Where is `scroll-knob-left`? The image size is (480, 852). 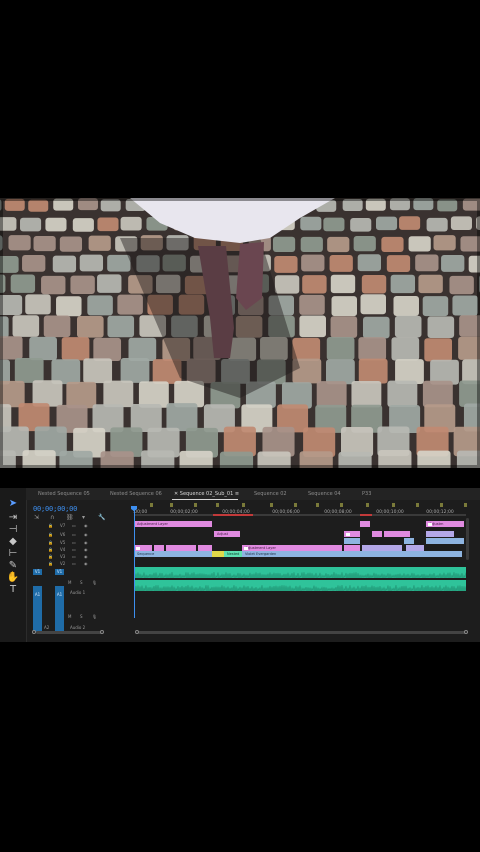
scroll-knob-left is located at coordinates (137, 632).